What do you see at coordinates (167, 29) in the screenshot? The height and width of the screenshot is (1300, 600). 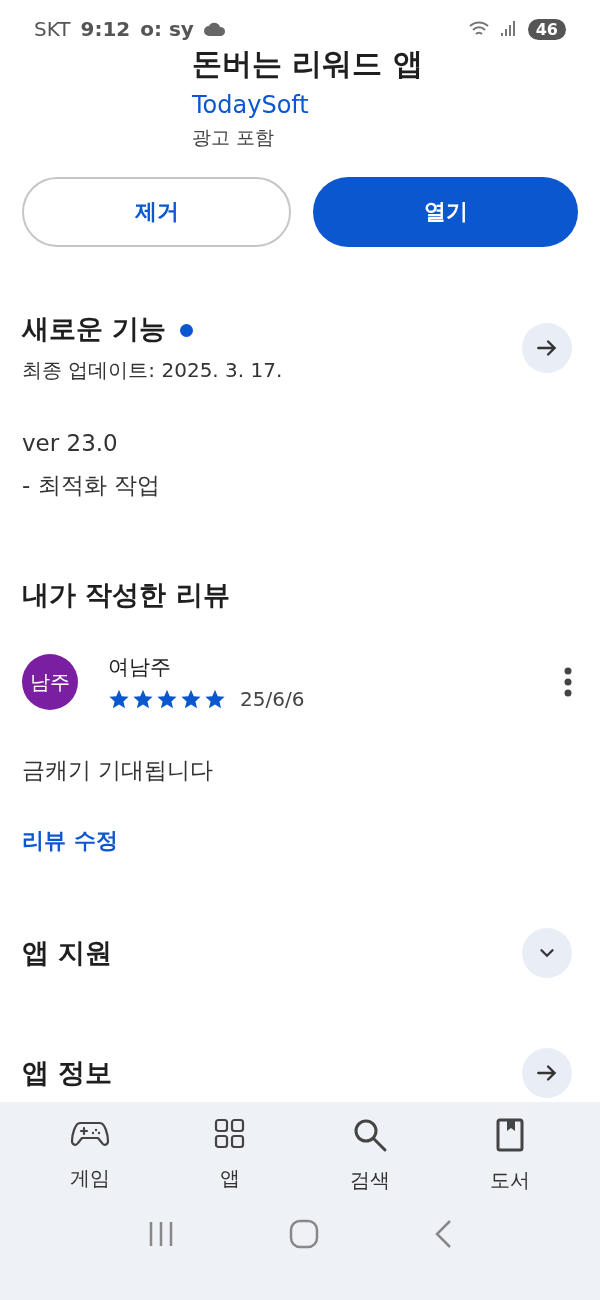 I see `status-indicators: o: sy` at bounding box center [167, 29].